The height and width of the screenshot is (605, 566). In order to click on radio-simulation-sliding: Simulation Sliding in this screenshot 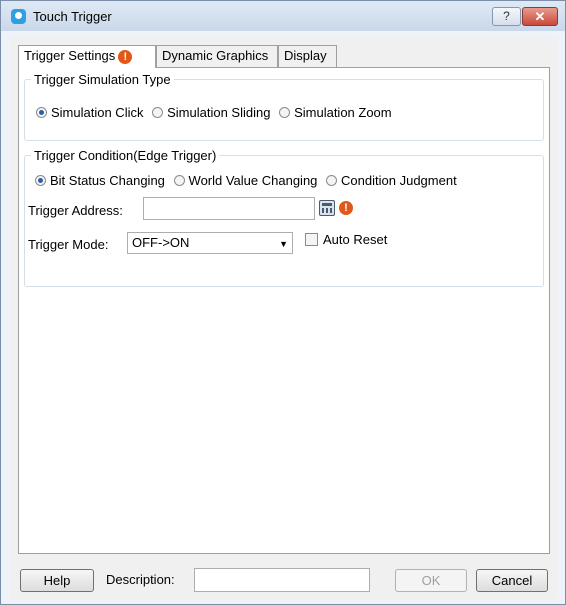, I will do `click(211, 112)`.